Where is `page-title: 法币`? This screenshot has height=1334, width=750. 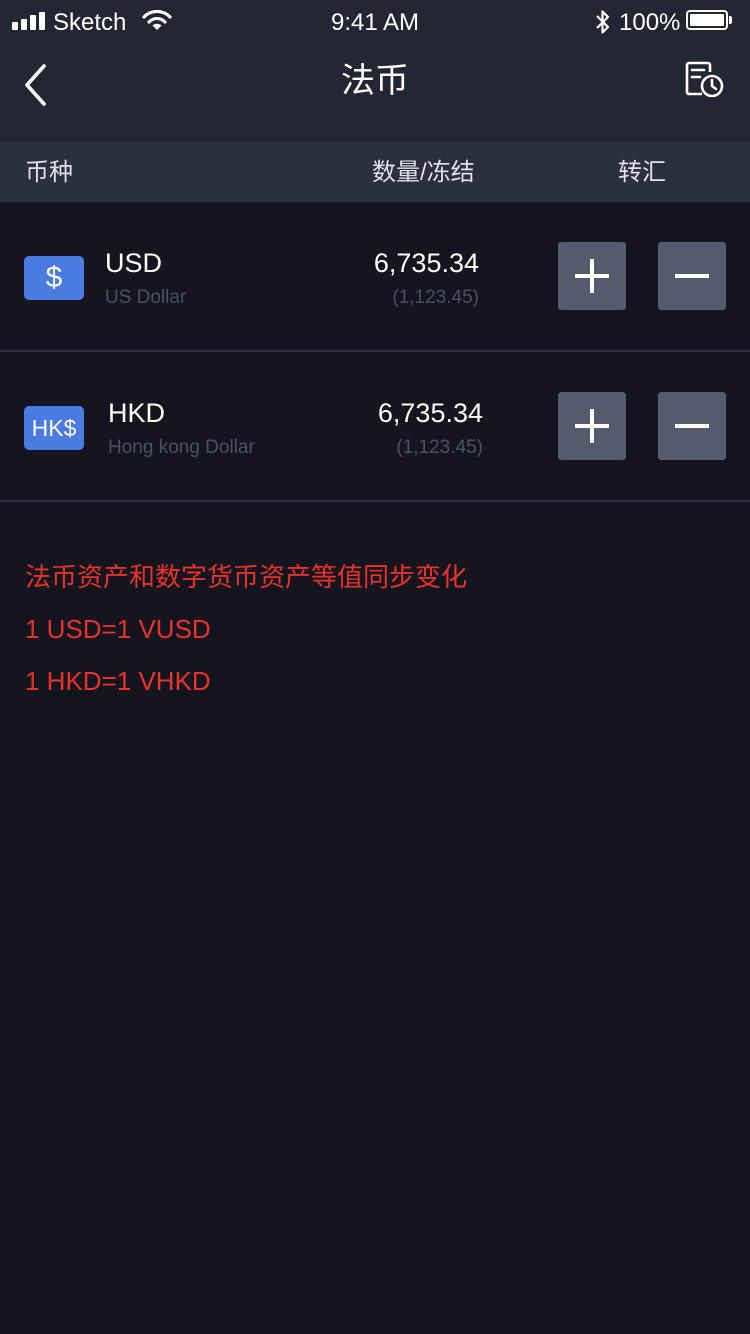
page-title: 法币 is located at coordinates (375, 81).